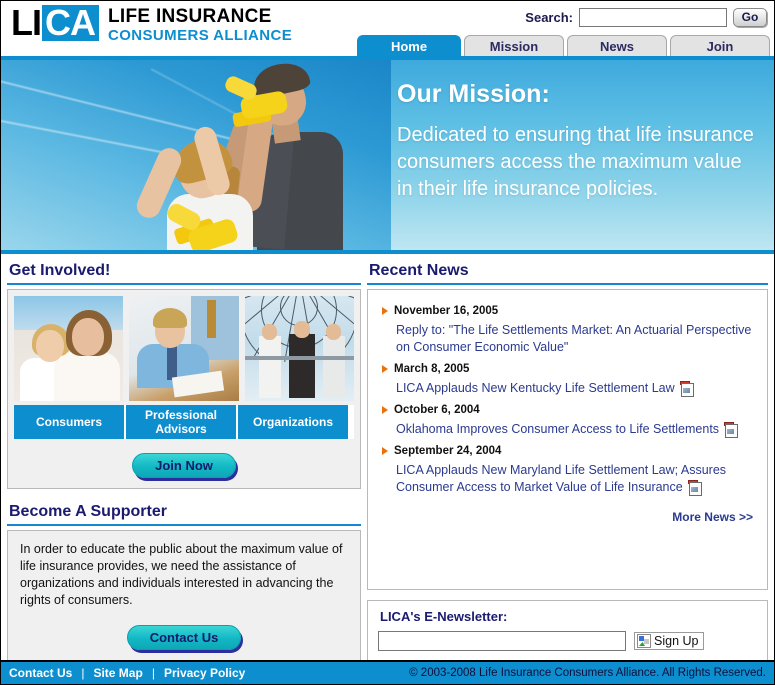 This screenshot has height=685, width=775. Describe the element at coordinates (299, 358) in the screenshot. I see `handrail` at that location.